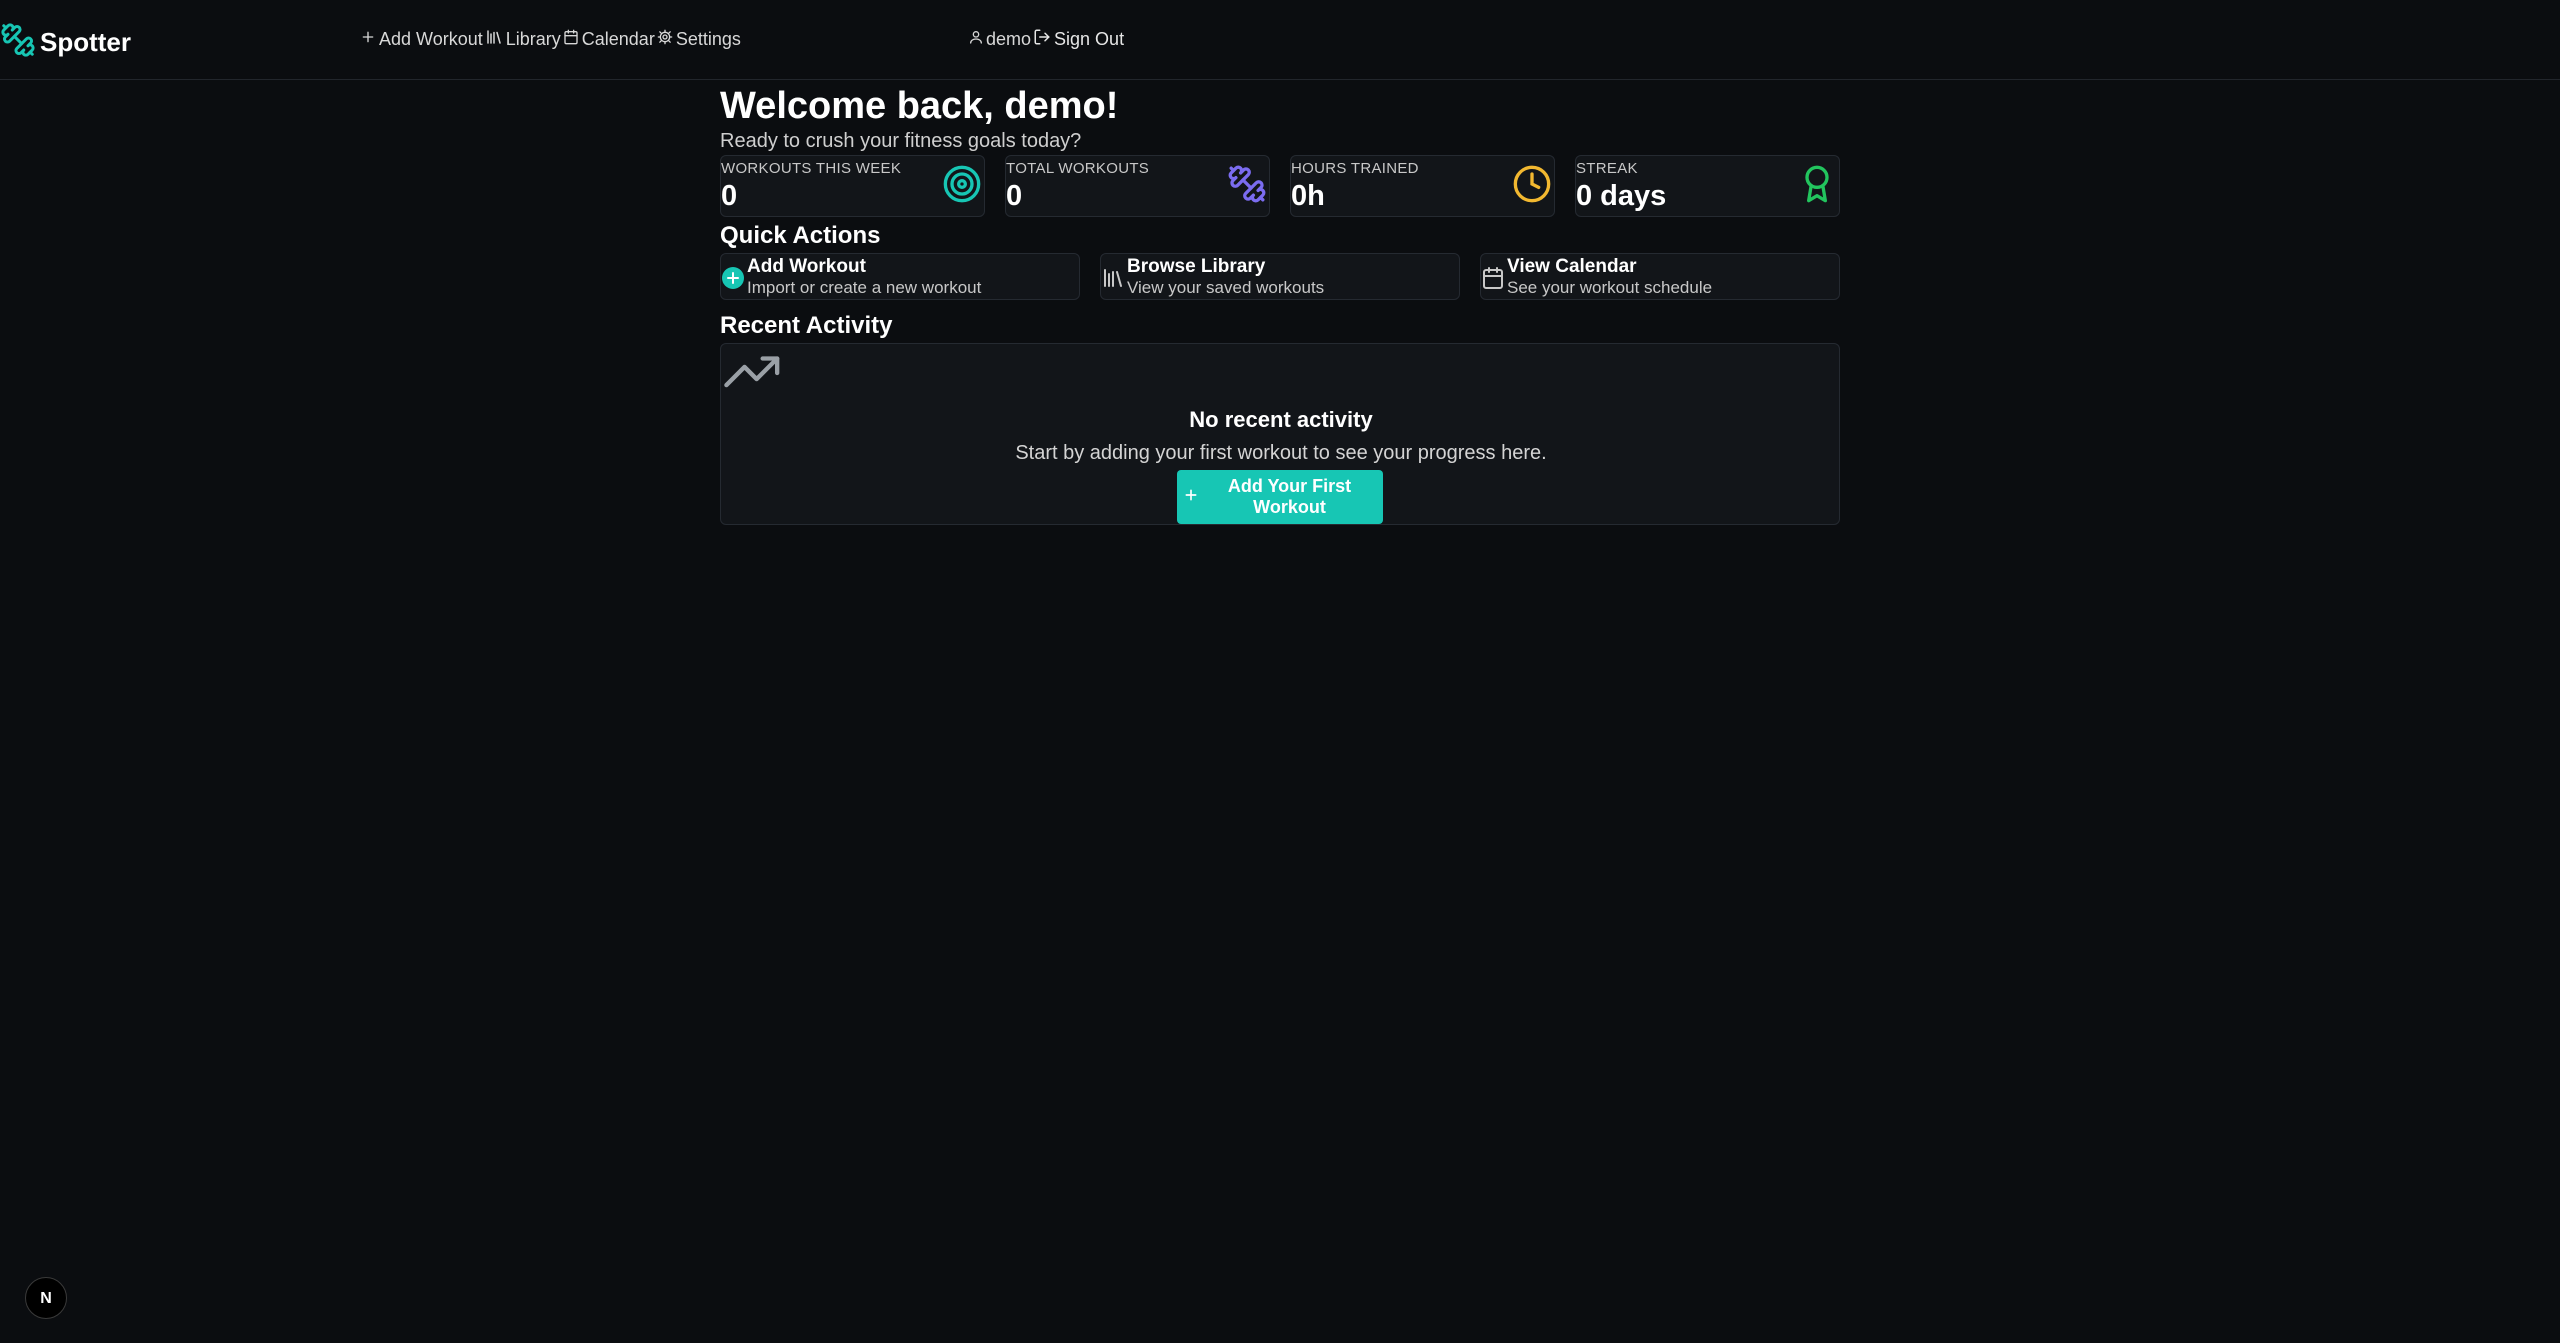 The width and height of the screenshot is (2560, 1343). I want to click on nav-add-workout-label: Add Workout, so click(431, 39).